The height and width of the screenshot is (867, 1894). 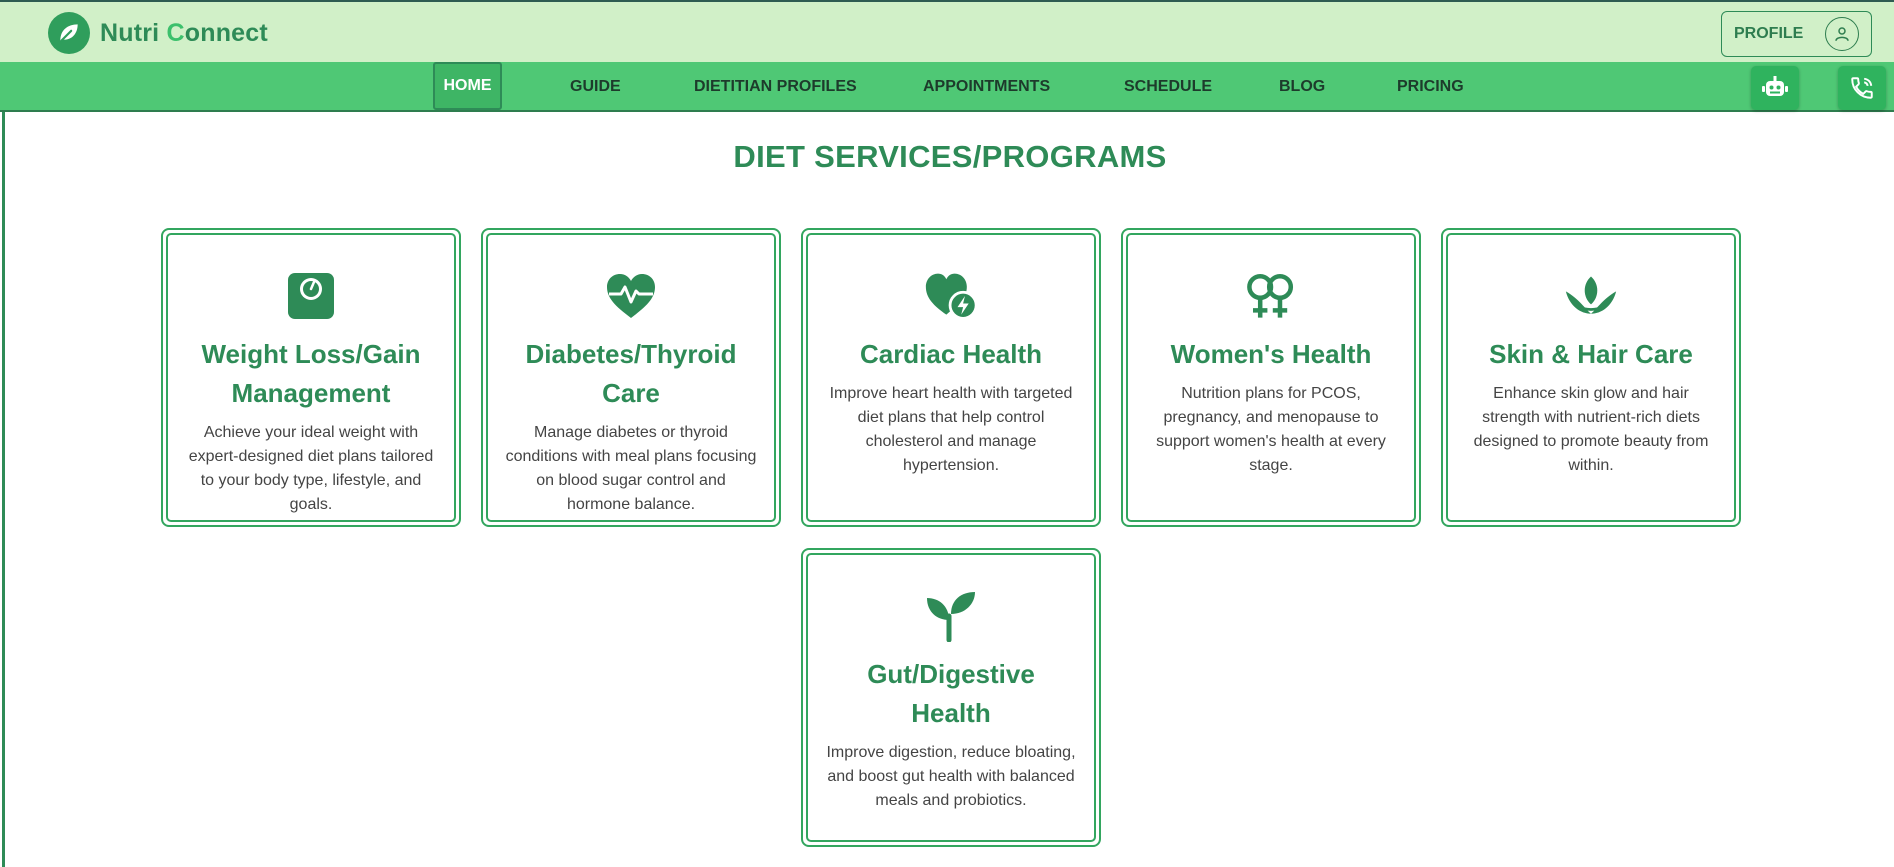 I want to click on top-header: Nutri Connect PROFILE, so click(x=947, y=31).